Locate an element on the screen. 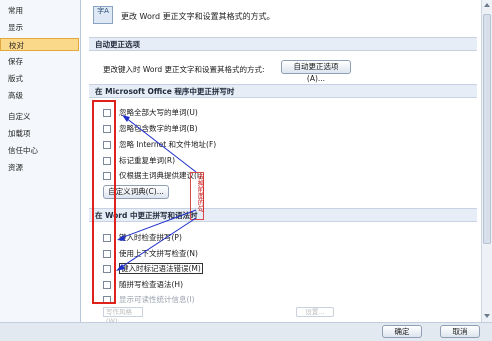  arrow-head-middle is located at coordinates (121, 238).